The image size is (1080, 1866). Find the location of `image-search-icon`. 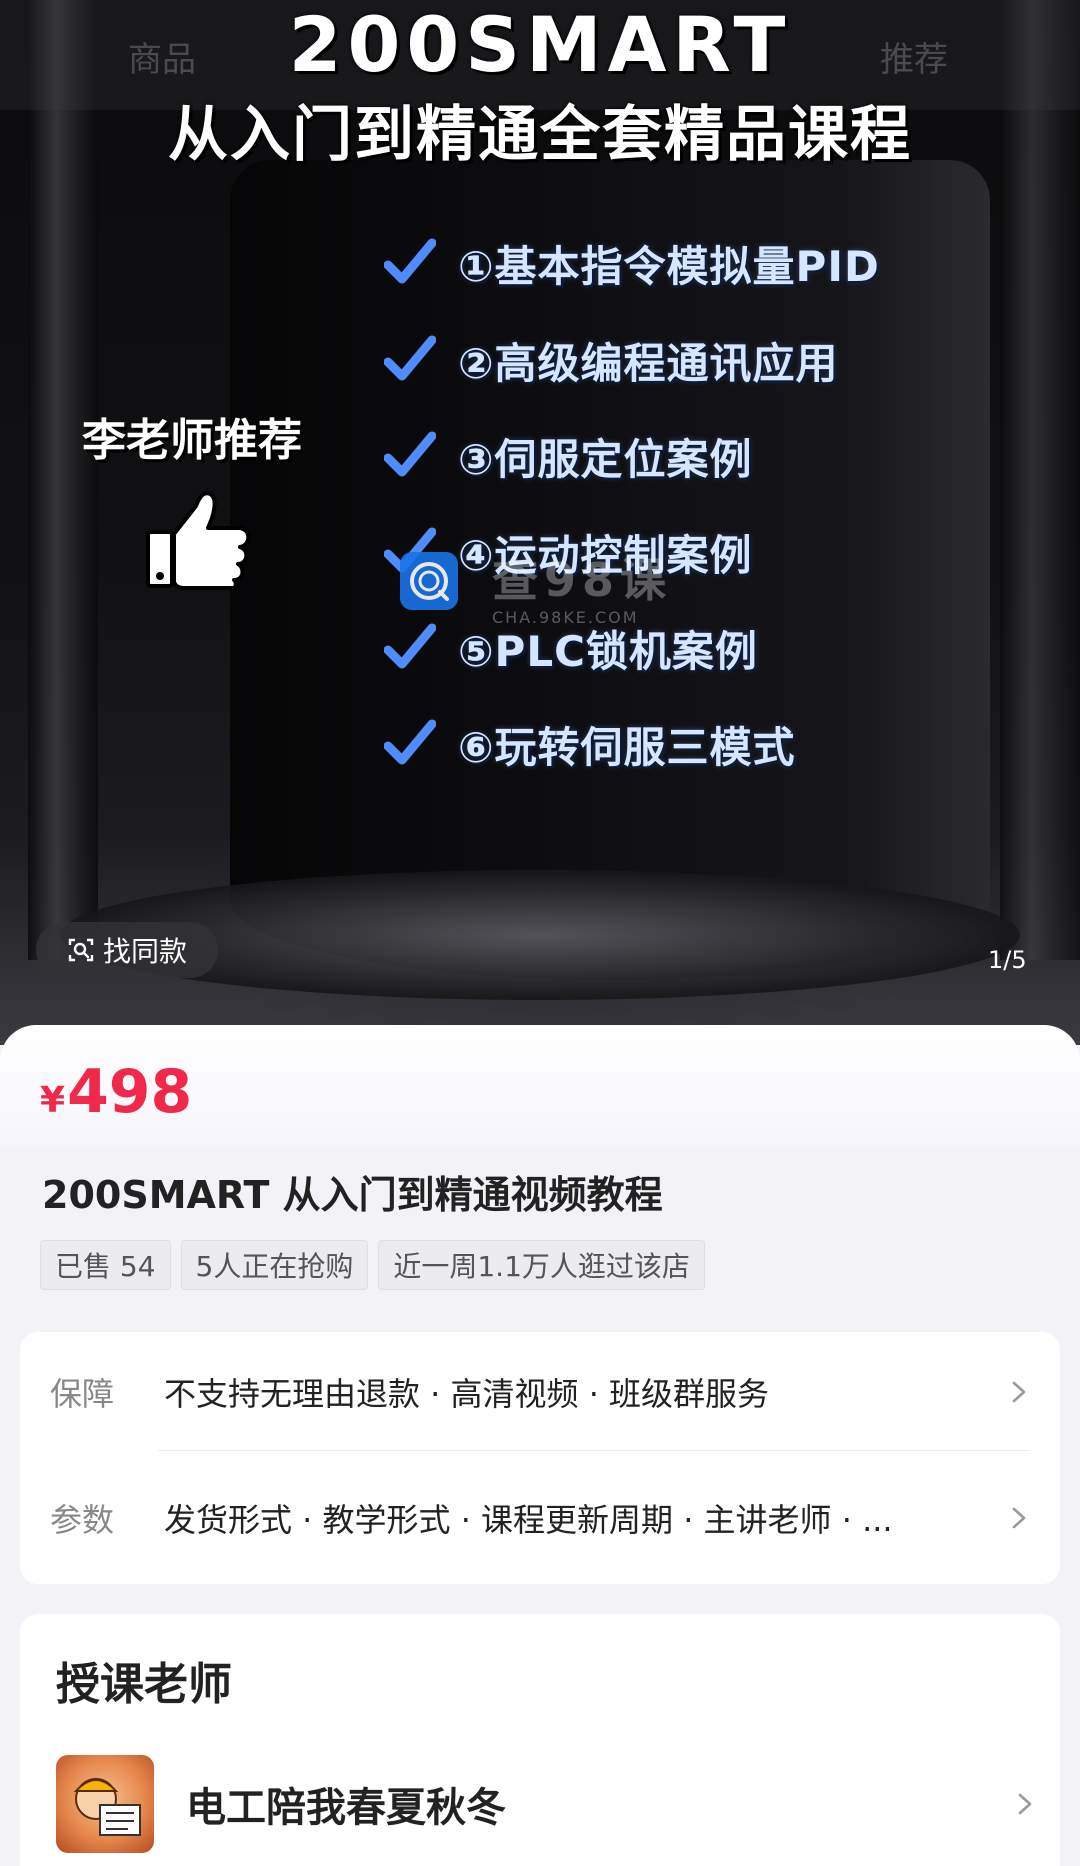

image-search-icon is located at coordinates (81, 950).